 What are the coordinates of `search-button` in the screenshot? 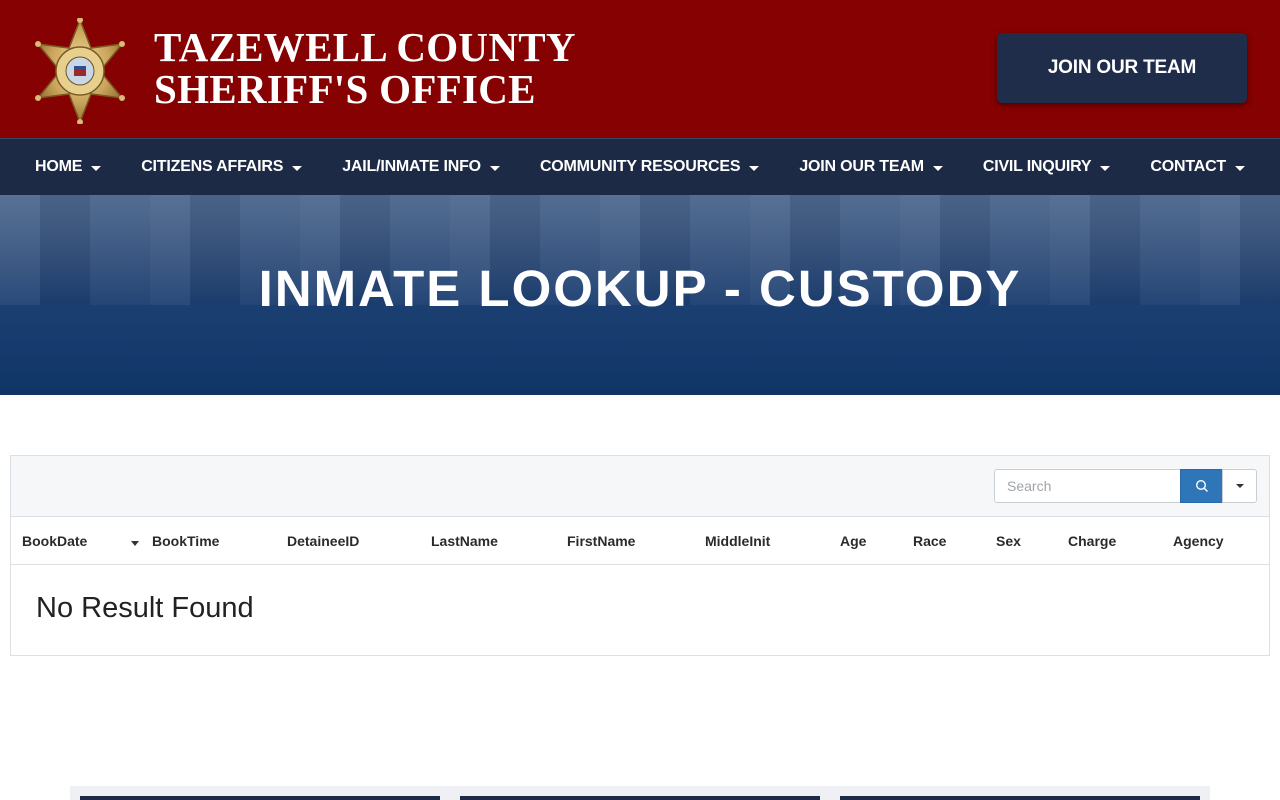 It's located at (1201, 486).